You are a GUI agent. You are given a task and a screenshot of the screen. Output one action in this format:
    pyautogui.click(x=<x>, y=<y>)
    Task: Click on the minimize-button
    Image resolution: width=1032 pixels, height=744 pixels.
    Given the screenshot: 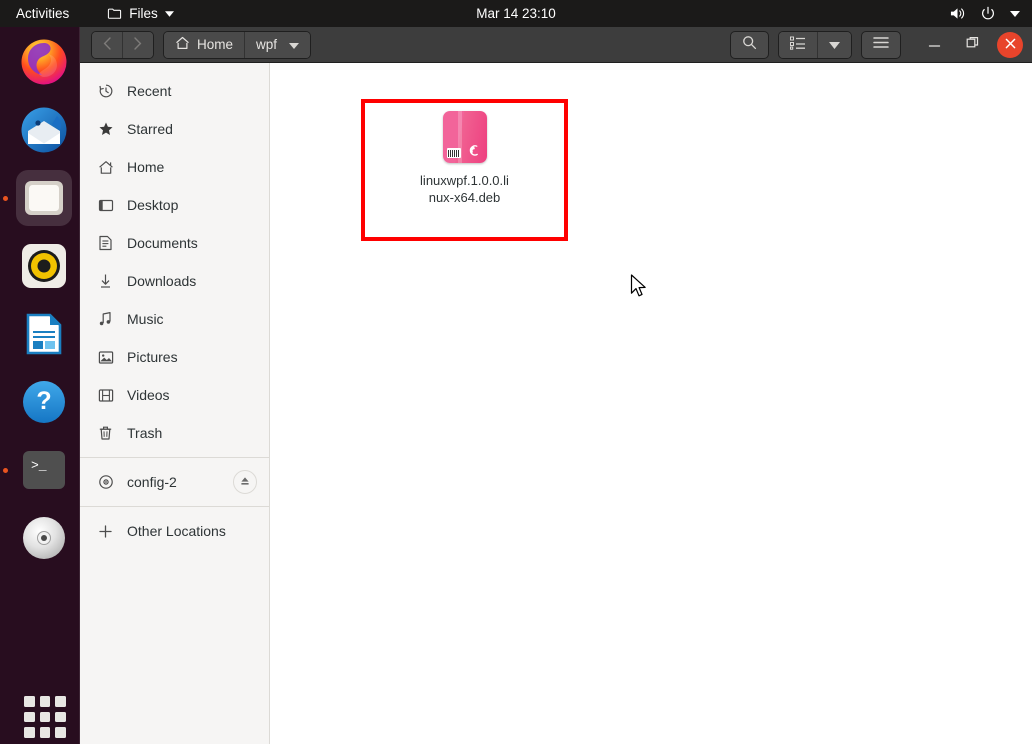 What is the action you would take?
    pyautogui.click(x=934, y=45)
    